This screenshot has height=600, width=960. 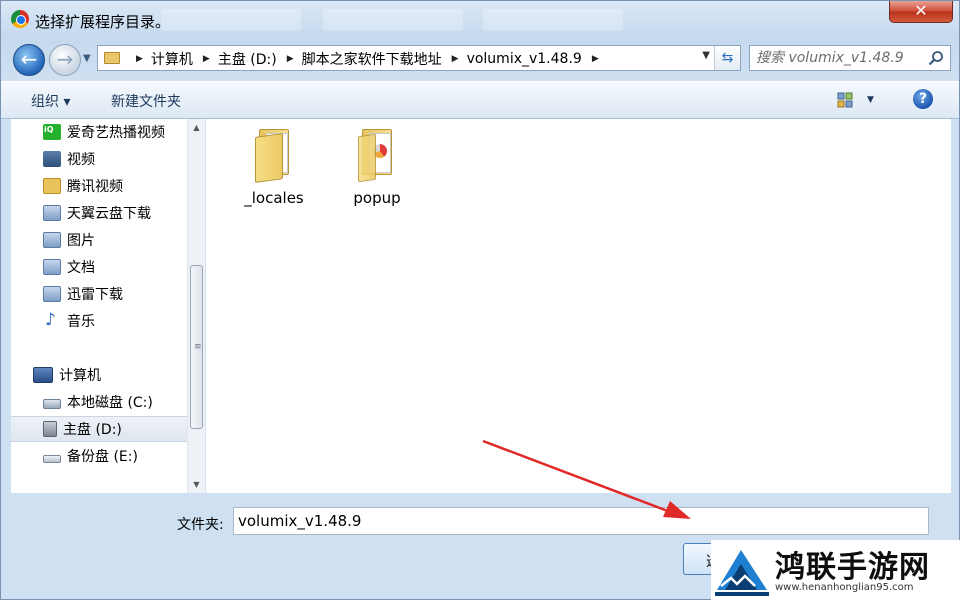 I want to click on watermark-title: 鸿联手游网, so click(x=852, y=567).